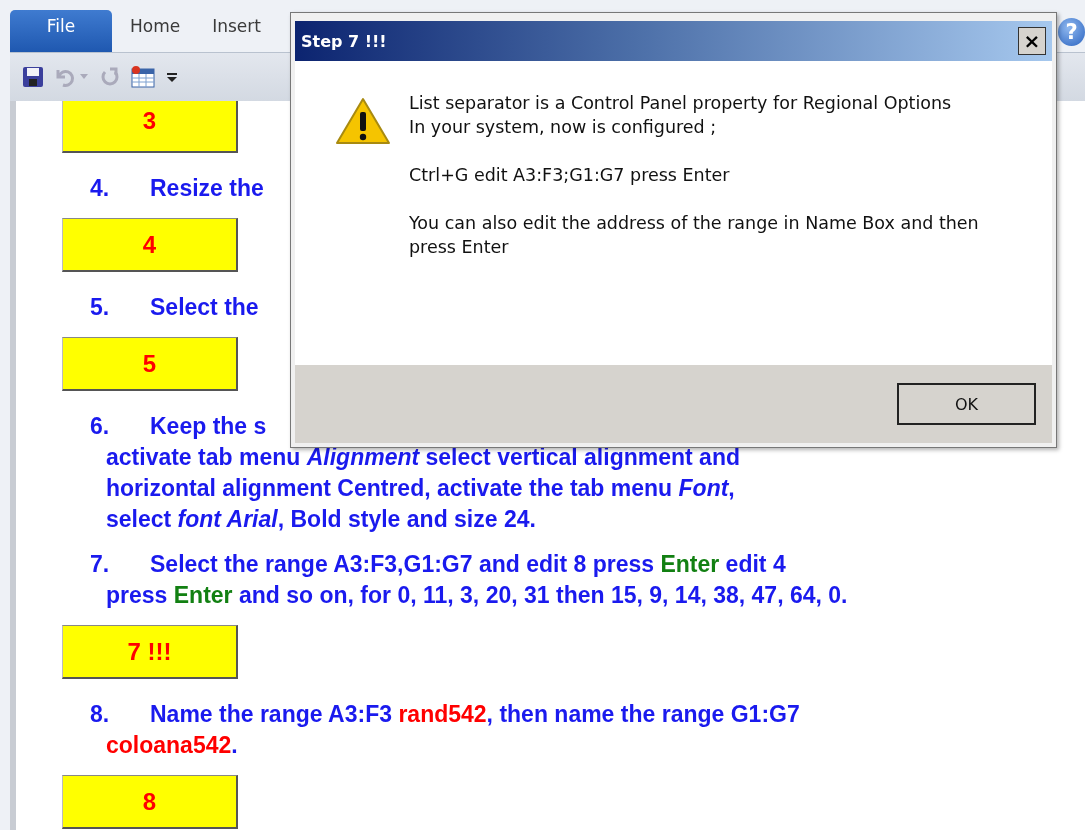  I want to click on ribbon-tab: Insert, so click(236, 31).